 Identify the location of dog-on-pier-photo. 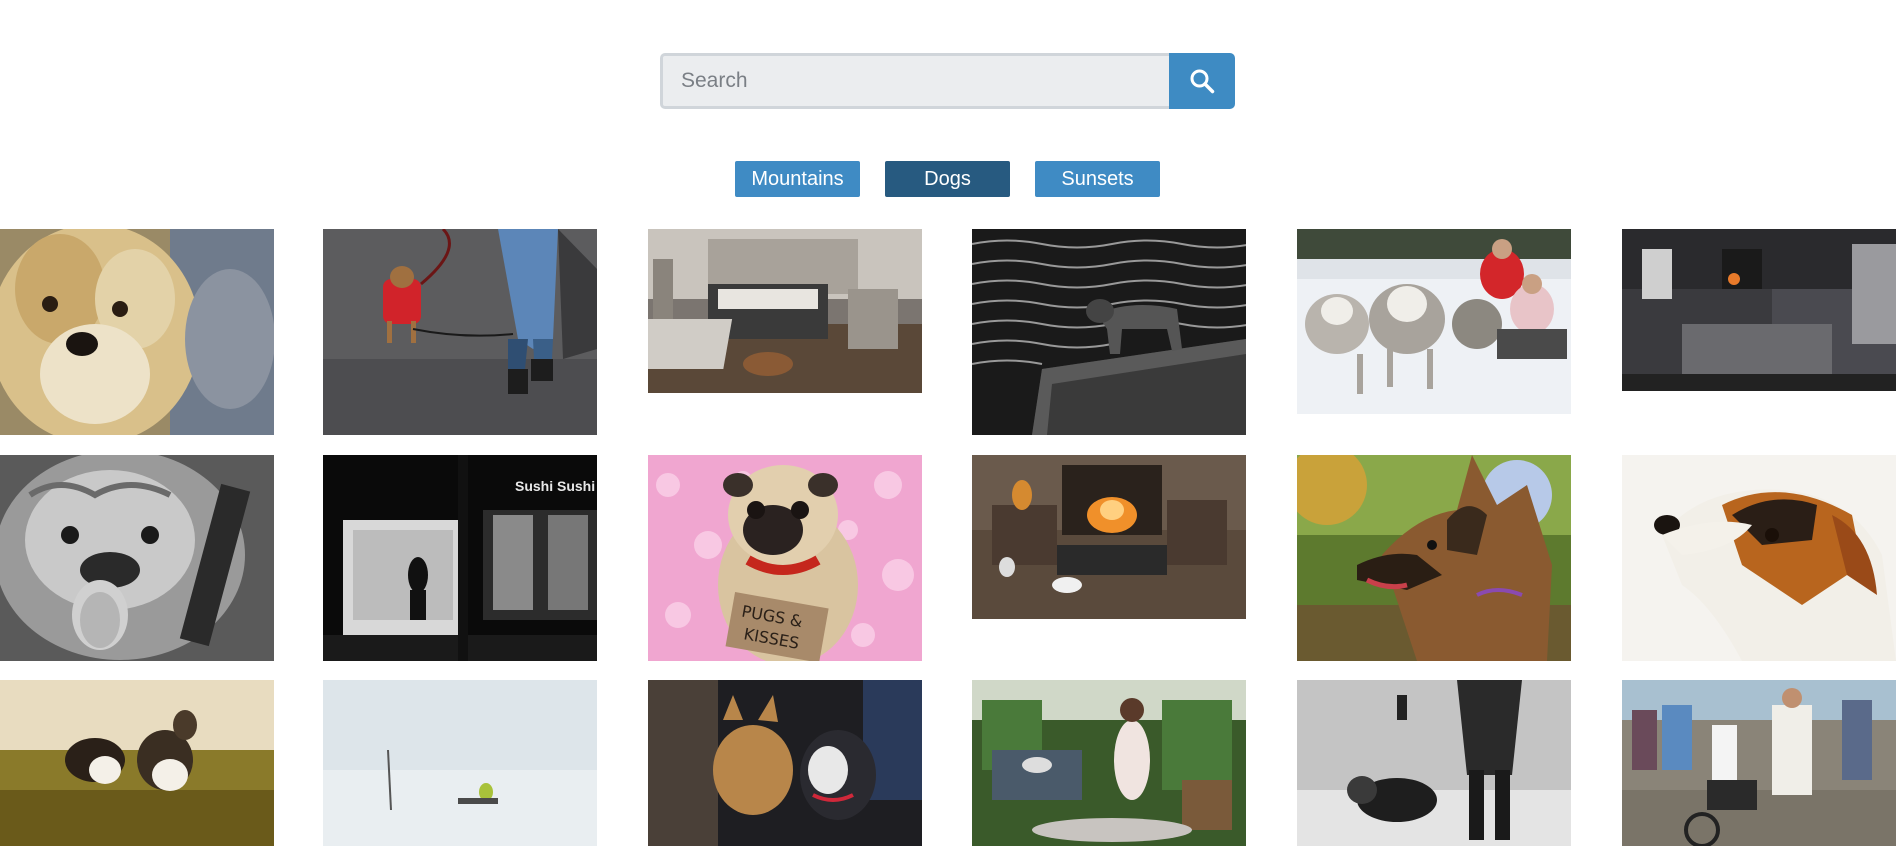
(1109, 332).